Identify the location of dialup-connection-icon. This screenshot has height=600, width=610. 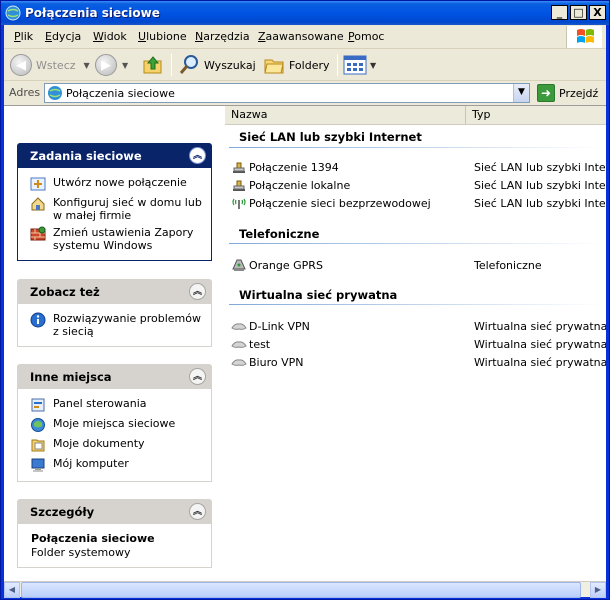
(239, 265).